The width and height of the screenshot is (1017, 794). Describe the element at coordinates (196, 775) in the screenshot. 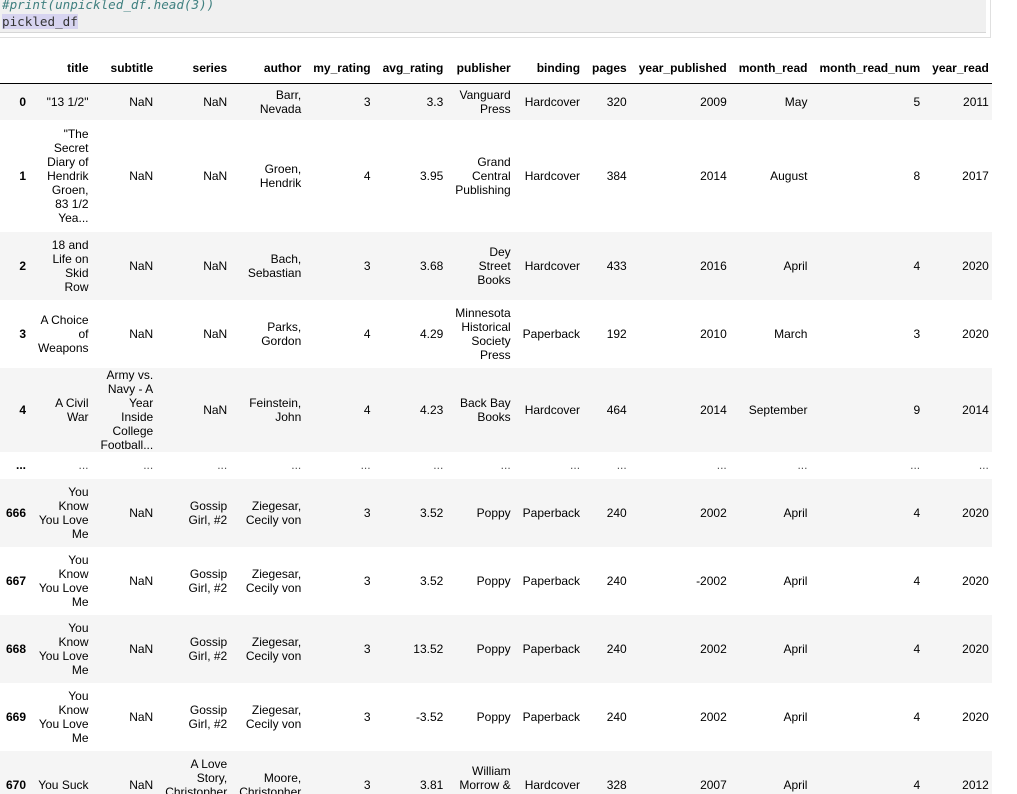

I see `cell-series: A Love Story, Christopher Moore` at that location.